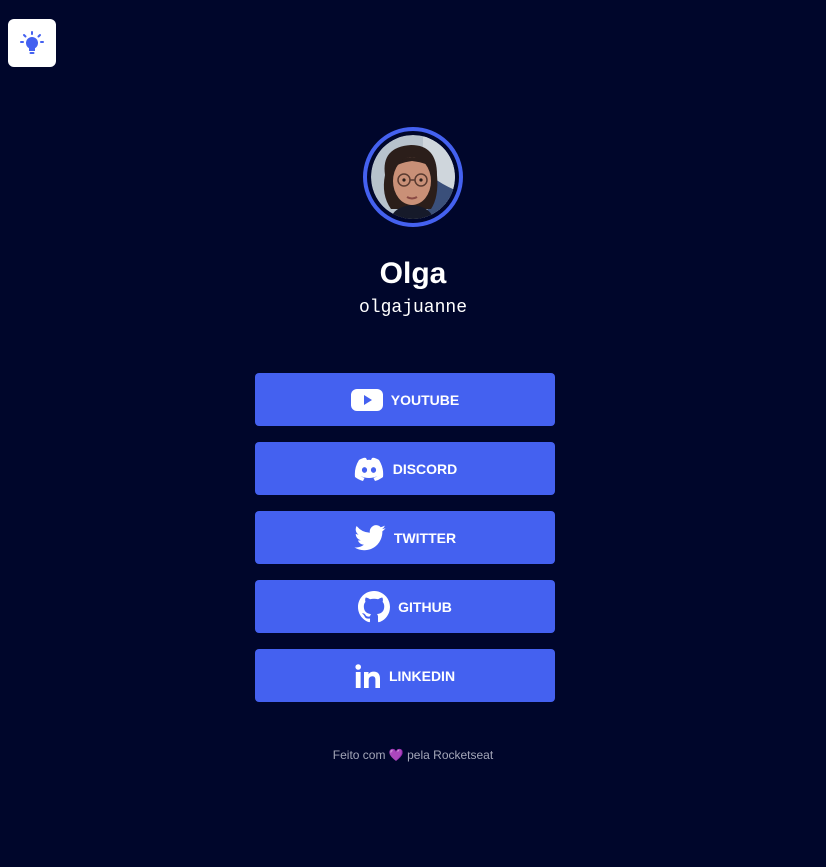 This screenshot has width=826, height=867. I want to click on avatar, so click(413, 177).